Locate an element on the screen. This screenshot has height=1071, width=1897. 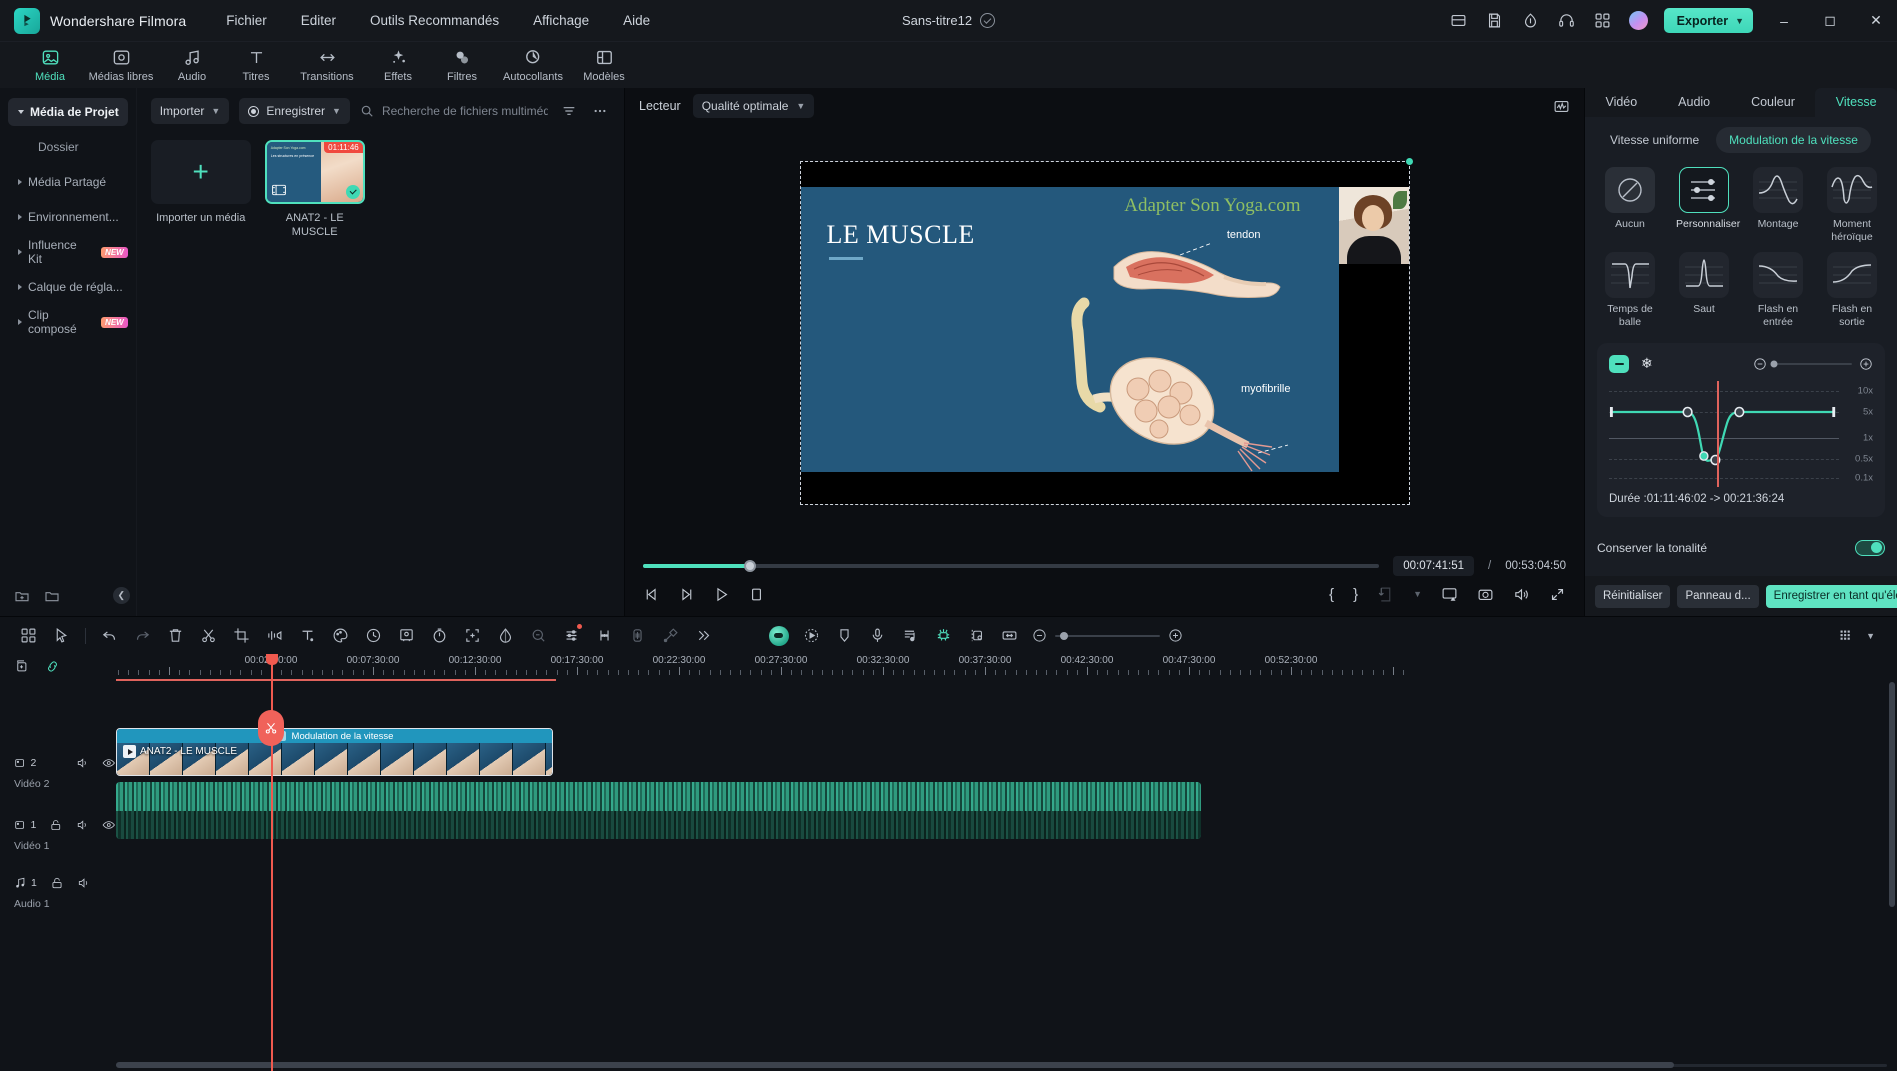
timeline-horizontal-scrollbar is located at coordinates (1001, 1065).